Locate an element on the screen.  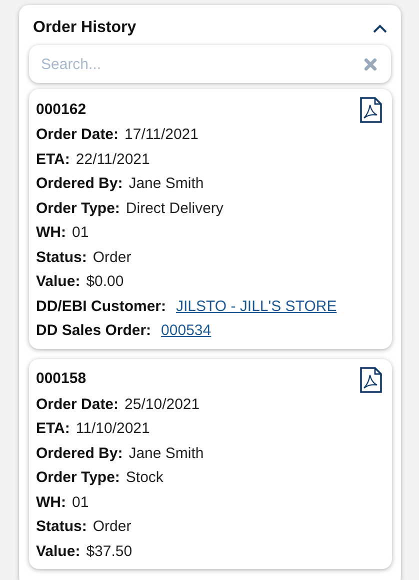
field-value: Direct Delivery is located at coordinates (175, 208).